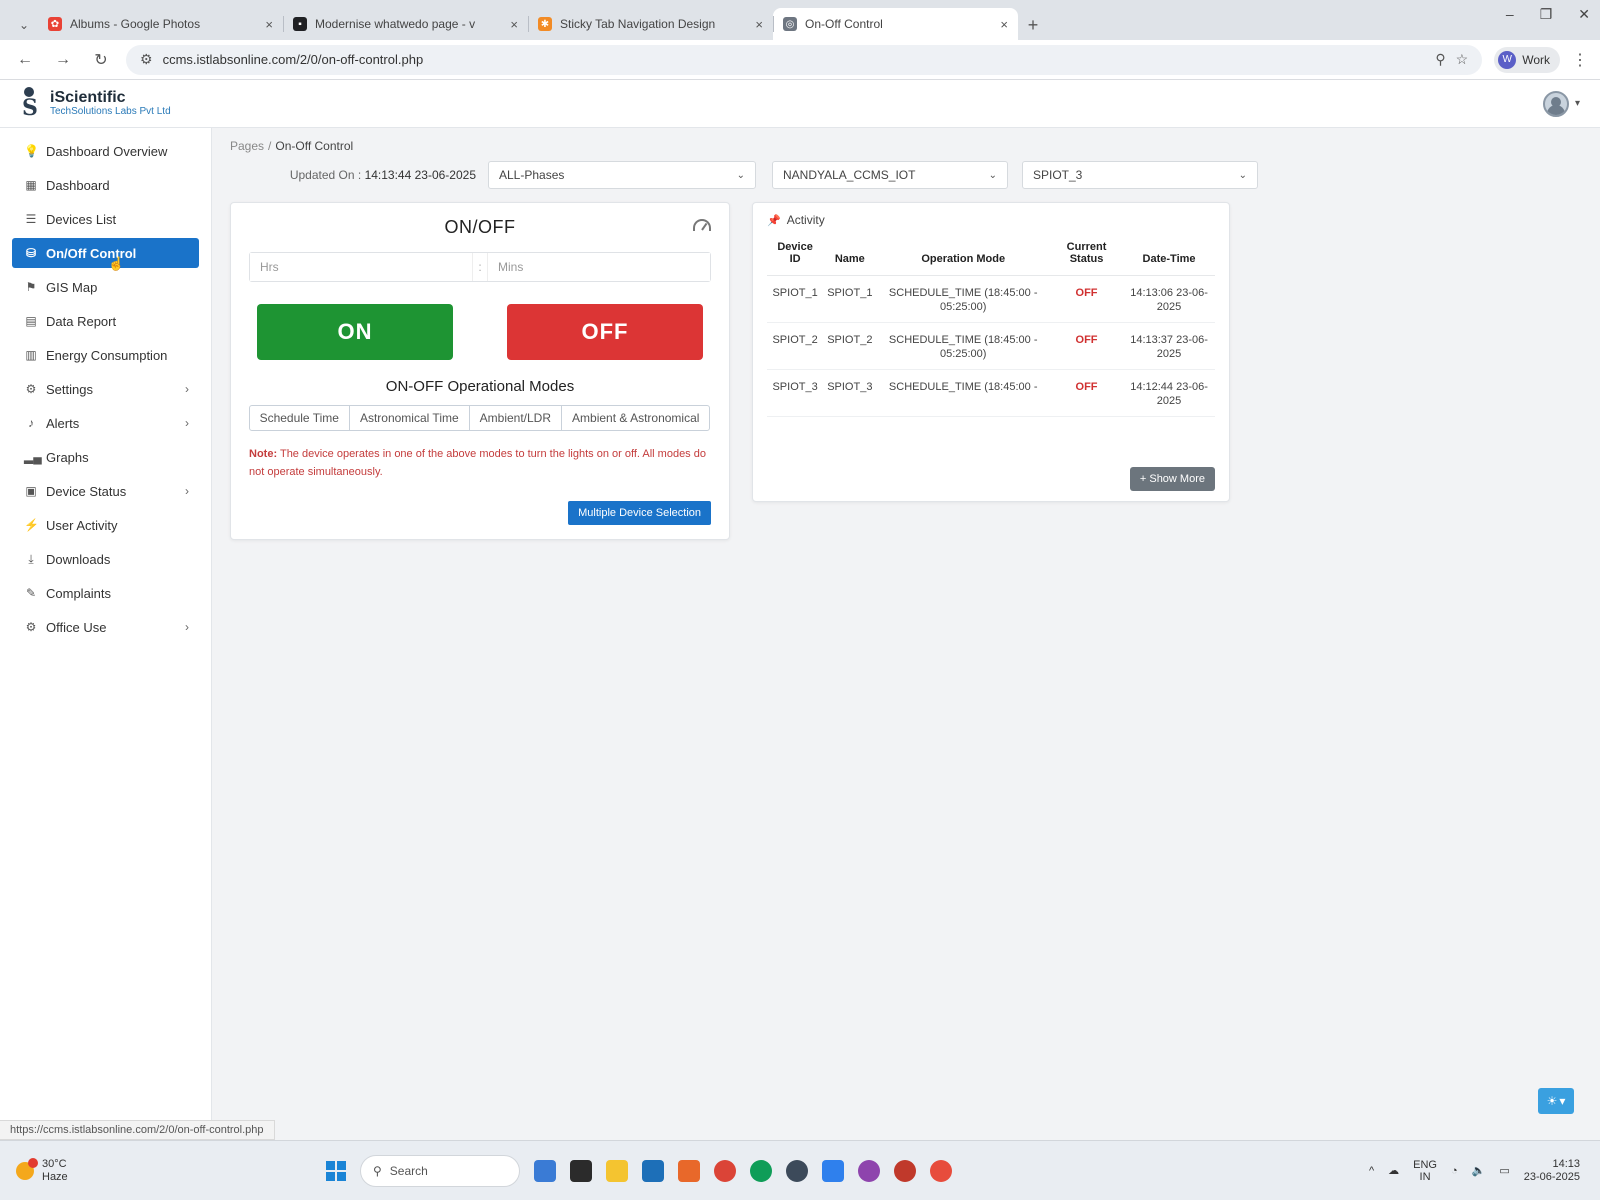 This screenshot has width=1600, height=1200. I want to click on mode-tab-ambient-astronomical: Ambient & Astronomical, so click(636, 418).